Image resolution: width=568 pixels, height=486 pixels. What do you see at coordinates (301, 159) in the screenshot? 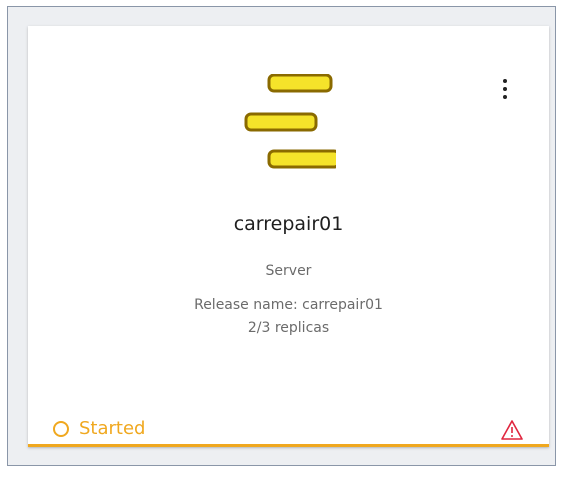
I see `logo-bar-bottom` at bounding box center [301, 159].